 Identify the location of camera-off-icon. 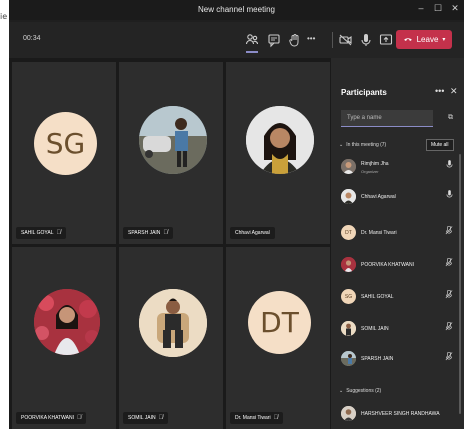
(346, 40).